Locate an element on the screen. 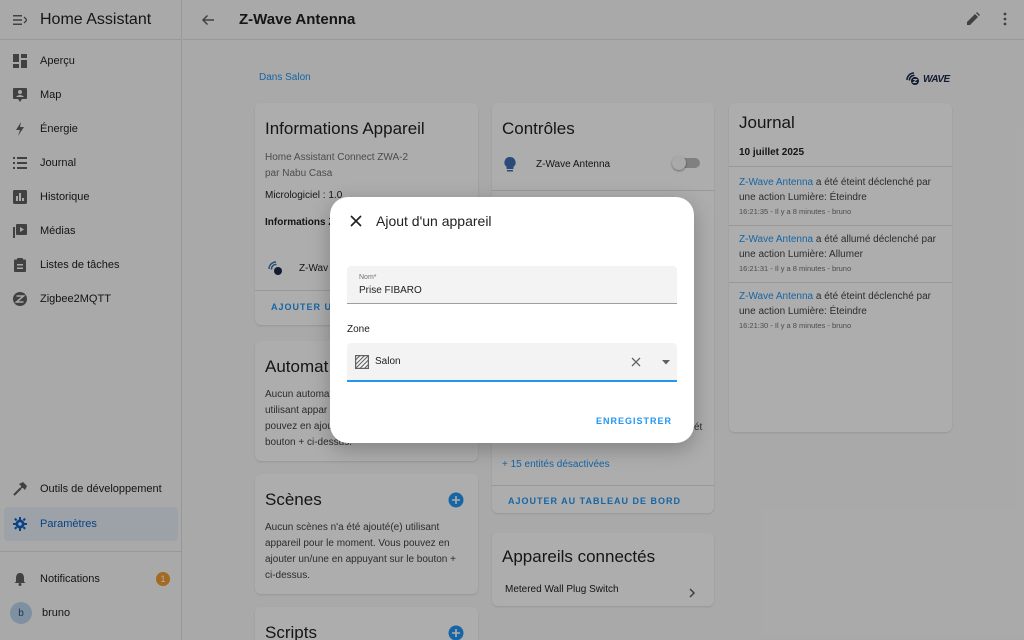  clear-icon is located at coordinates (636, 362).